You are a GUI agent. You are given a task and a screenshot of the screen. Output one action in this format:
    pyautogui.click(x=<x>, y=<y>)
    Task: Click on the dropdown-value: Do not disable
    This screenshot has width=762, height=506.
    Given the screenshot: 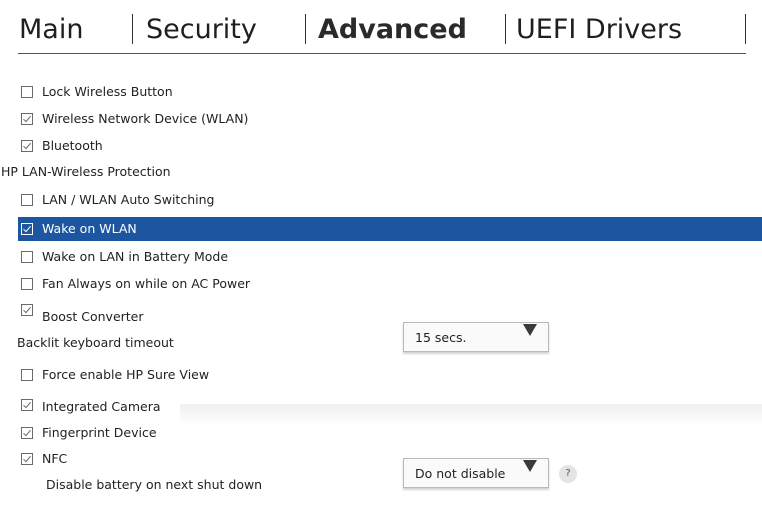 What is the action you would take?
    pyautogui.click(x=460, y=473)
    